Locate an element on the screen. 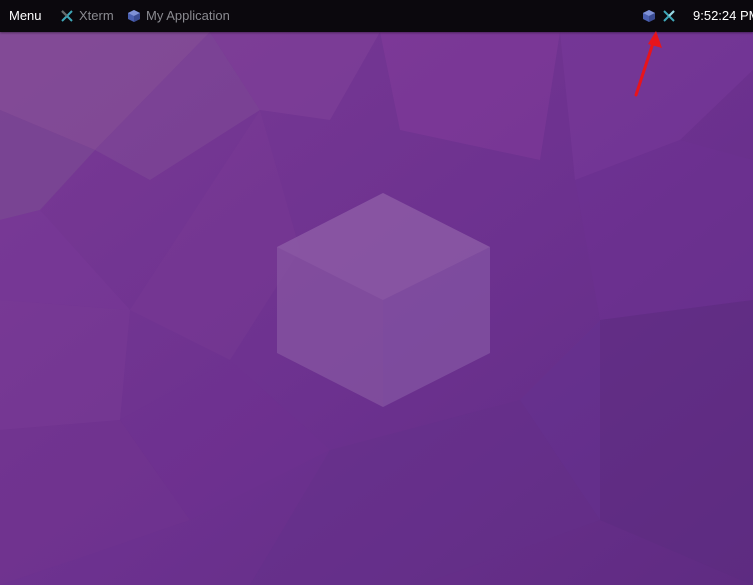 The height and width of the screenshot is (585, 753). task-xterm-label: Xterm is located at coordinates (96, 15).